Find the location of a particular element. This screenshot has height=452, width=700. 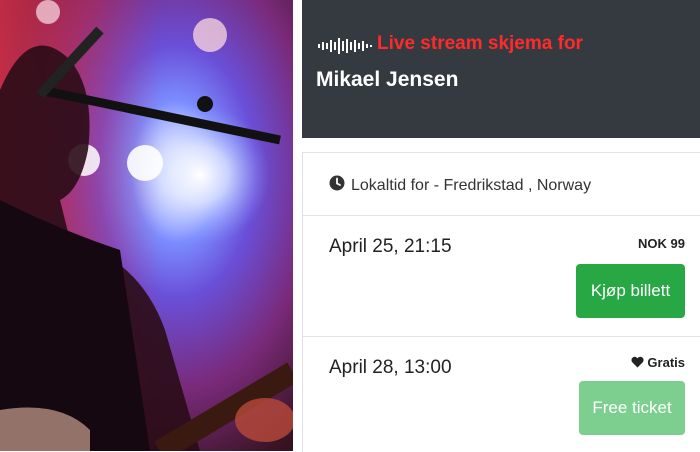

artist-name: Mikael Jensen is located at coordinates (387, 79).